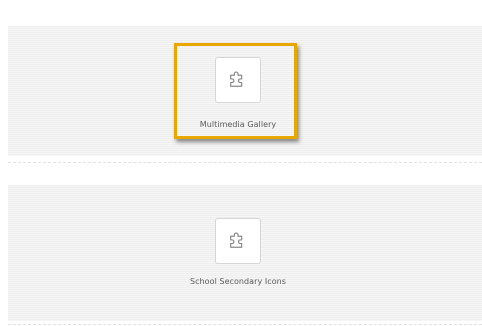 This screenshot has height=326, width=482. I want to click on module-multimedia-gallery: Multimedia Gallery, so click(238, 93).